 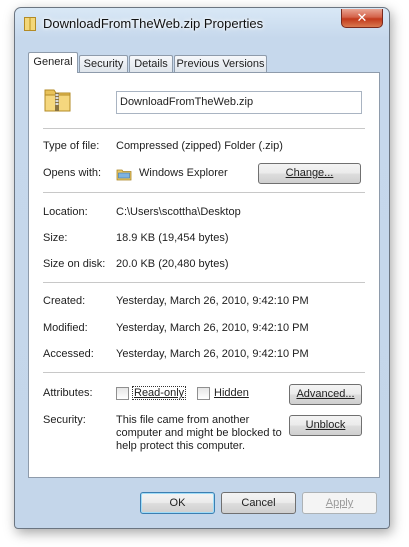 What do you see at coordinates (122, 393) in the screenshot?
I see `read-only-checkbox` at bounding box center [122, 393].